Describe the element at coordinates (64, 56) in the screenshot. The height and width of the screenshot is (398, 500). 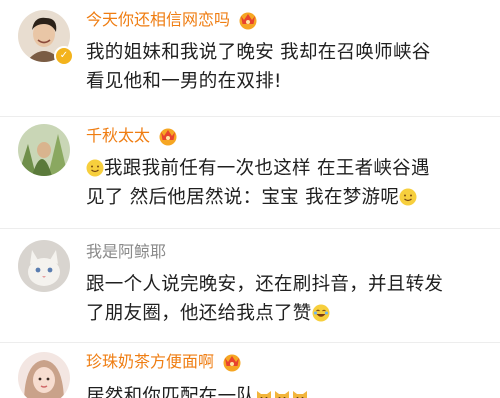
I see `verified-badge-icon: ✓` at that location.